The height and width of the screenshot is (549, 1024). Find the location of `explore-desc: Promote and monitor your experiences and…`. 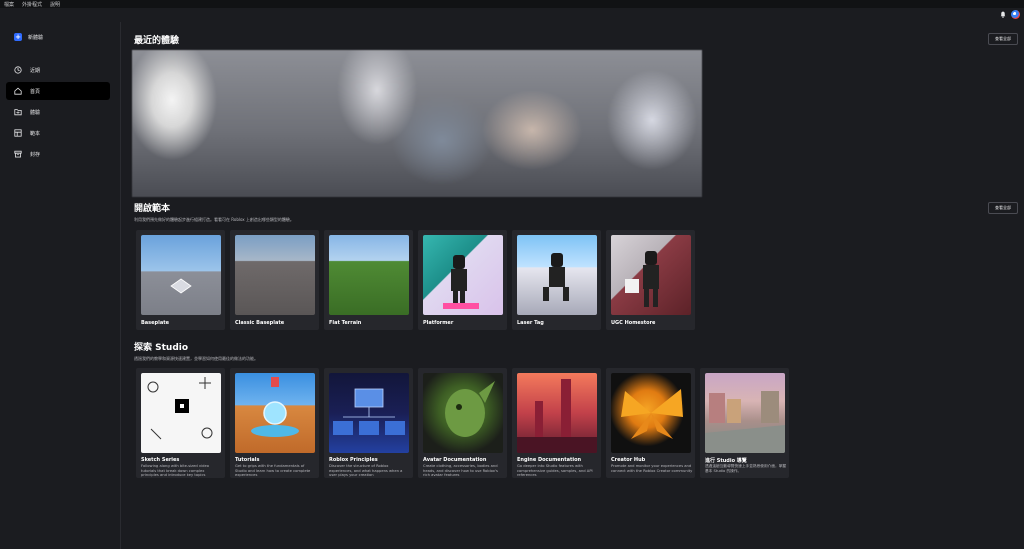

explore-desc: Promote and monitor your experiences and… is located at coordinates (652, 468).